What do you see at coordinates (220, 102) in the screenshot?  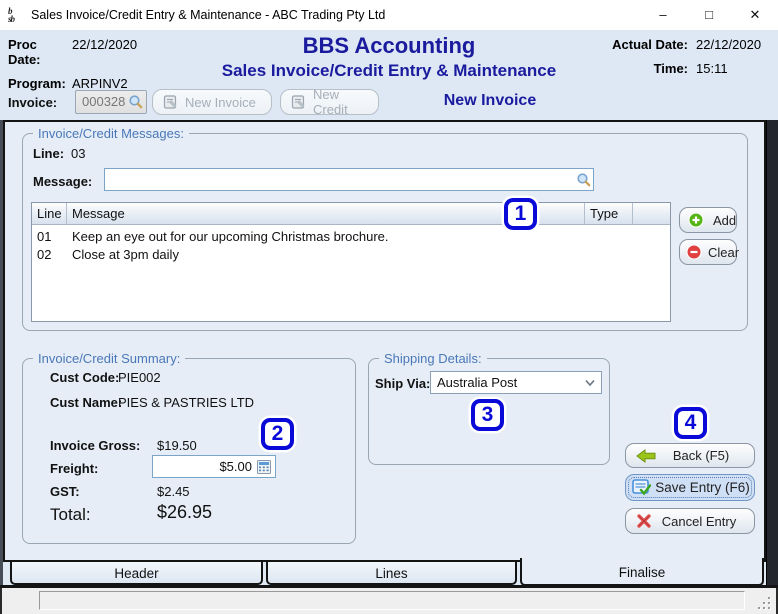 I see `new-invoice-label: New Invoice` at bounding box center [220, 102].